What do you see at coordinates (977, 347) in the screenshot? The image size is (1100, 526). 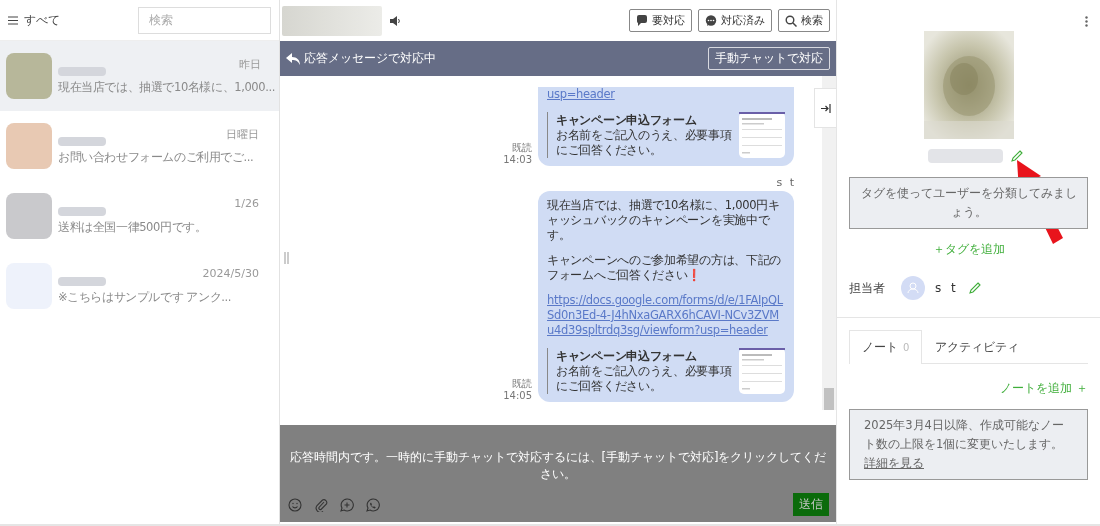 I see `tab: アクティビティ` at bounding box center [977, 347].